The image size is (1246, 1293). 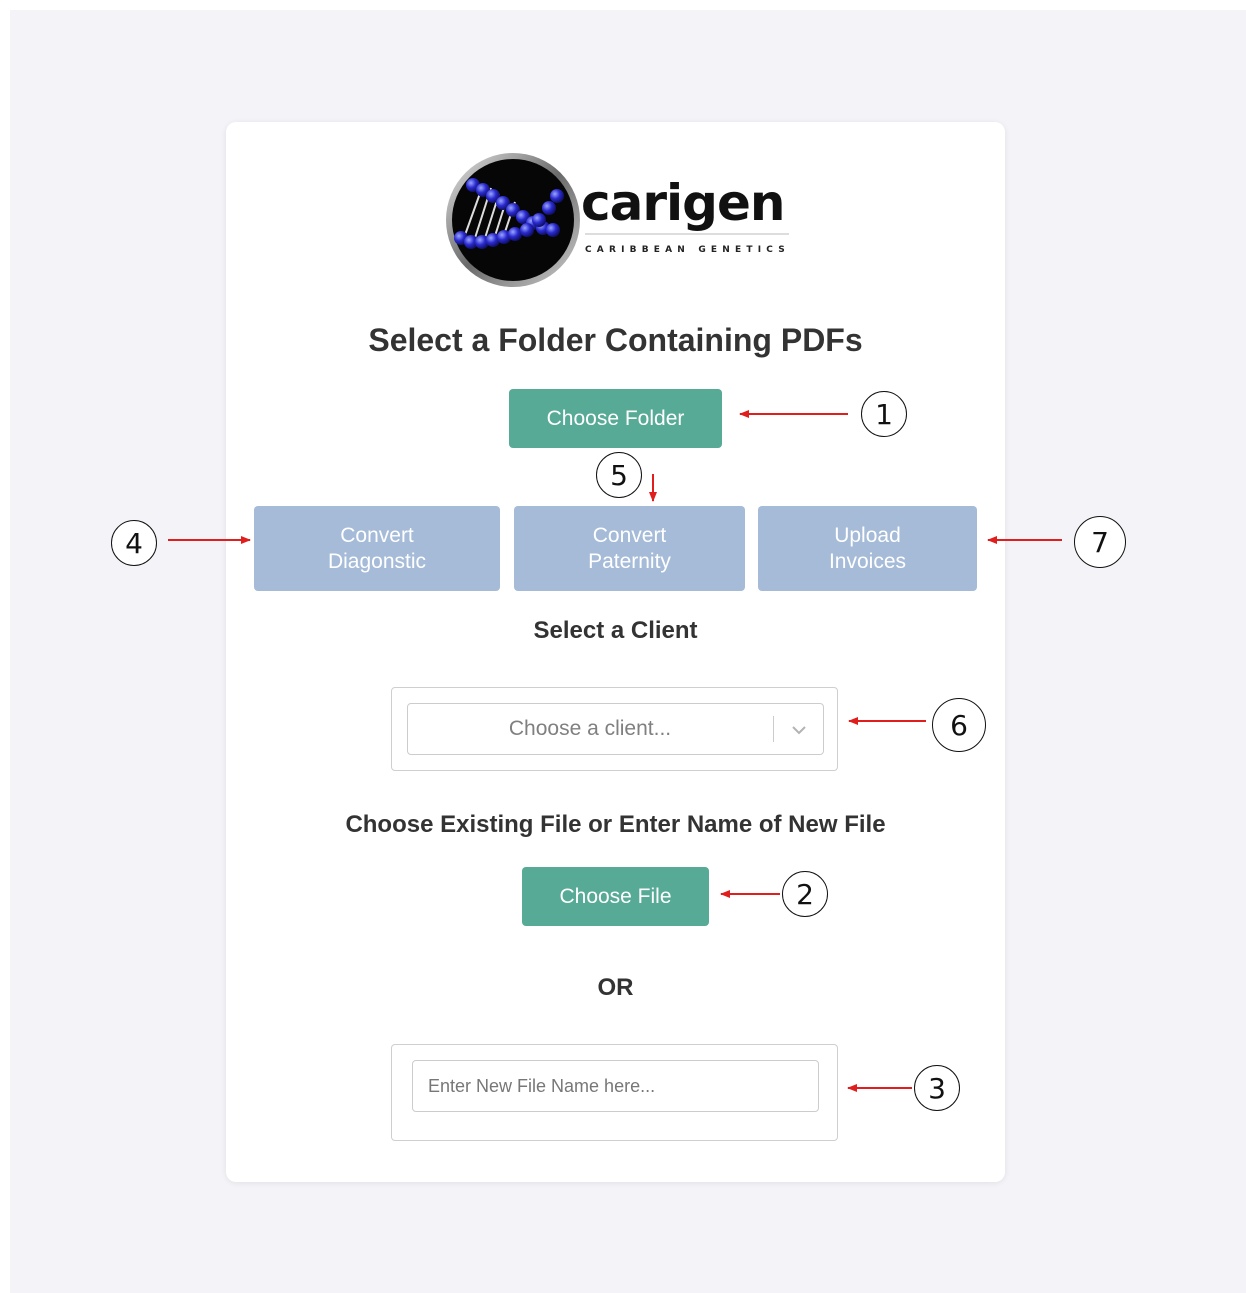 What do you see at coordinates (615, 630) in the screenshot?
I see `select-client-heading: Select a Client` at bounding box center [615, 630].